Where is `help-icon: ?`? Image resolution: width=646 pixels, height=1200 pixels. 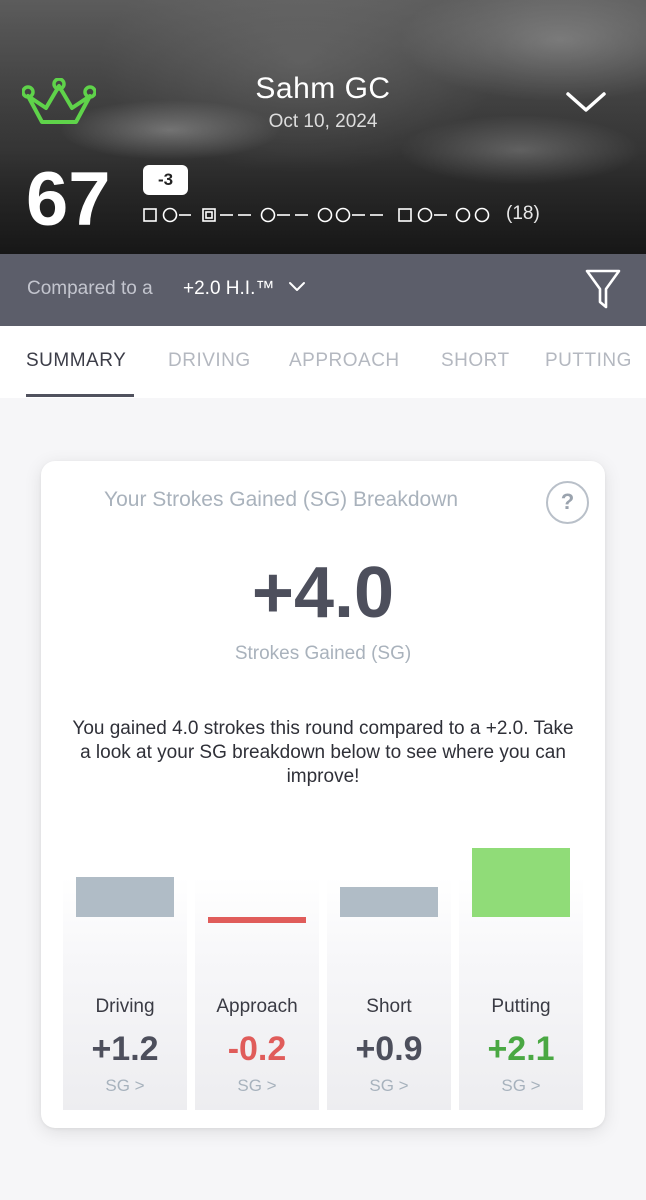
help-icon: ? is located at coordinates (567, 502).